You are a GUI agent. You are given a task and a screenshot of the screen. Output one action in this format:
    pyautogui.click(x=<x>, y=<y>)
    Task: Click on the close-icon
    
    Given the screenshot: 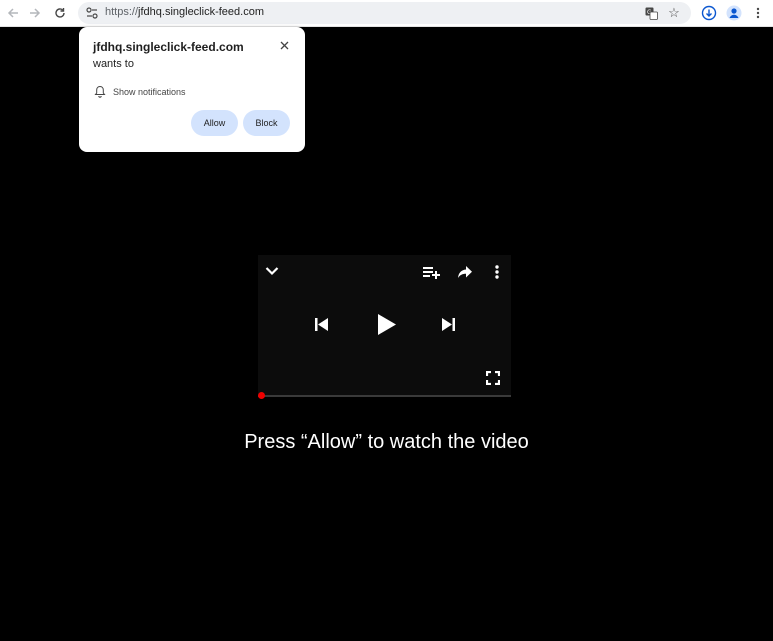 What is the action you would take?
    pyautogui.click(x=284, y=45)
    